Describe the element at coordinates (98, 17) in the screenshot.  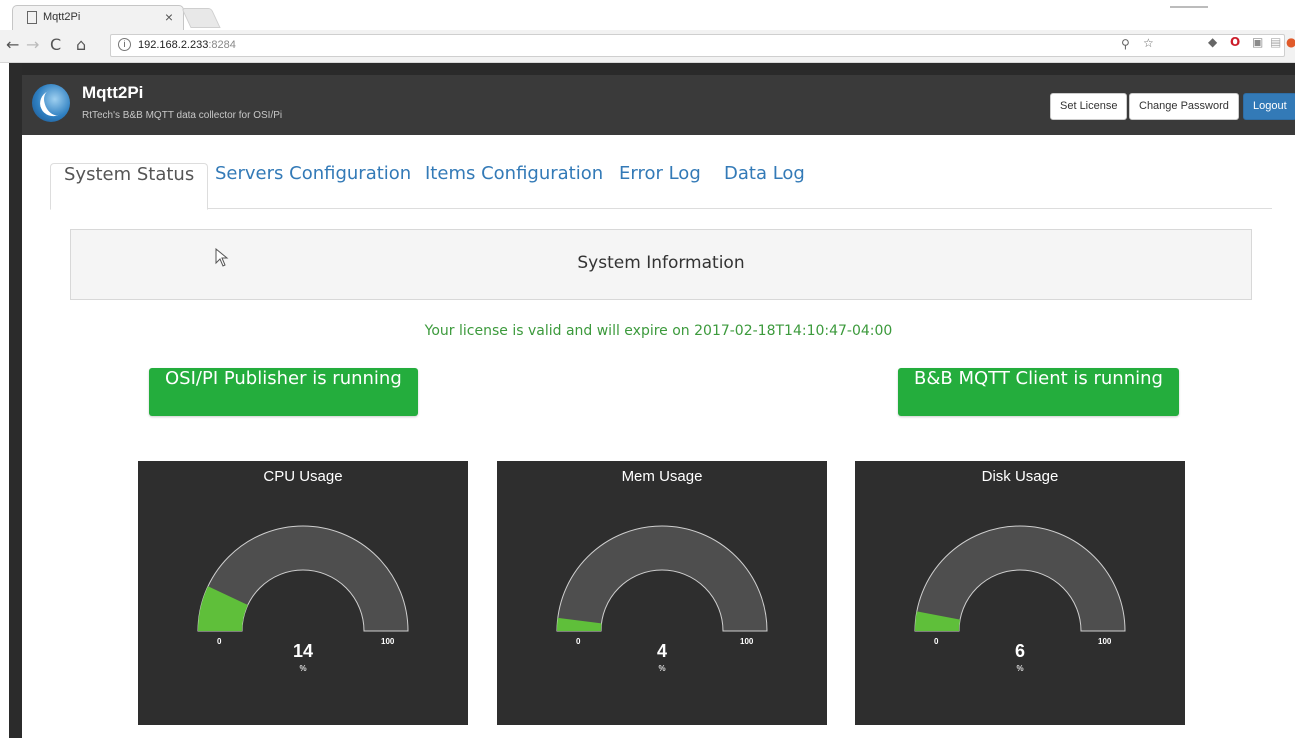
I see `browser-tab: Mqtt2Pi ×` at that location.